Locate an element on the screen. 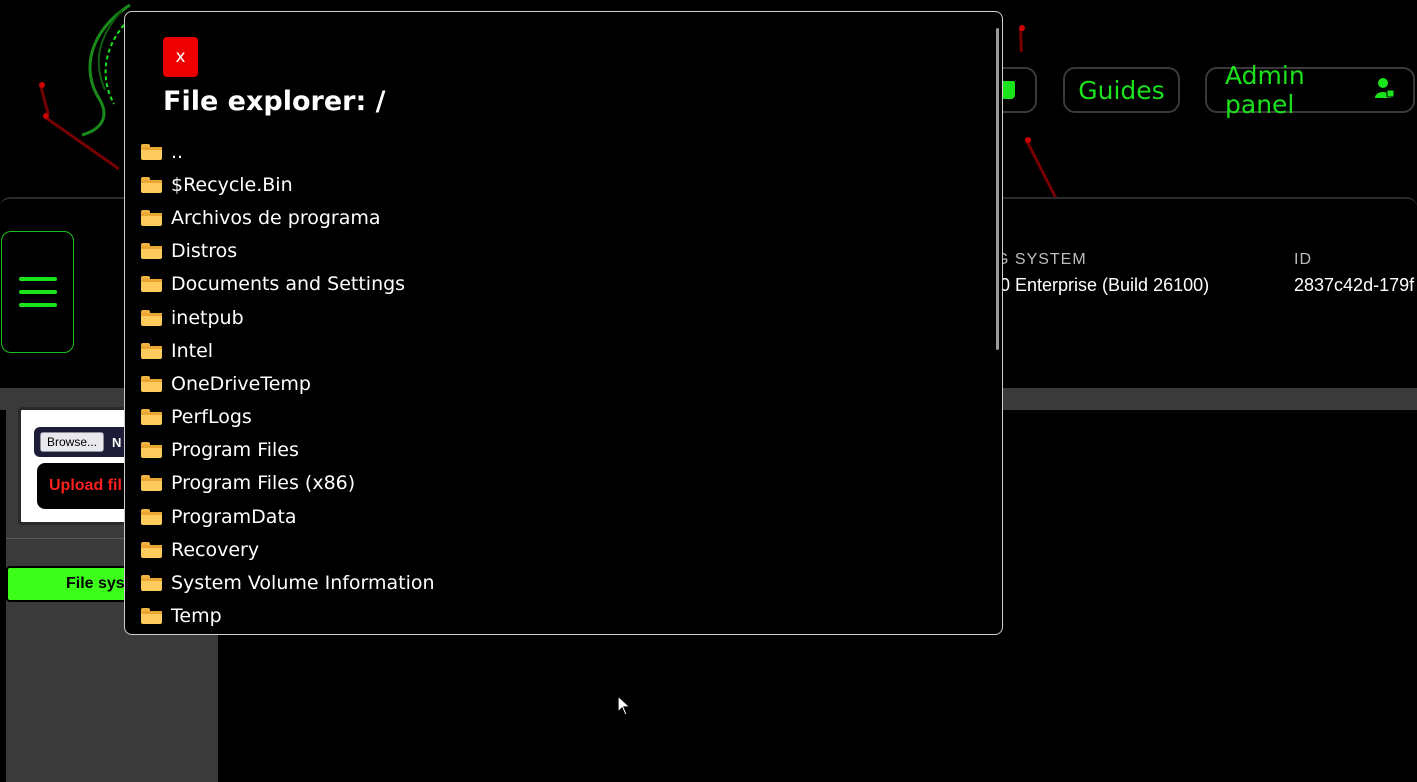 This screenshot has height=782, width=1417. folder-entry: System Volume Information is located at coordinates (288, 582).